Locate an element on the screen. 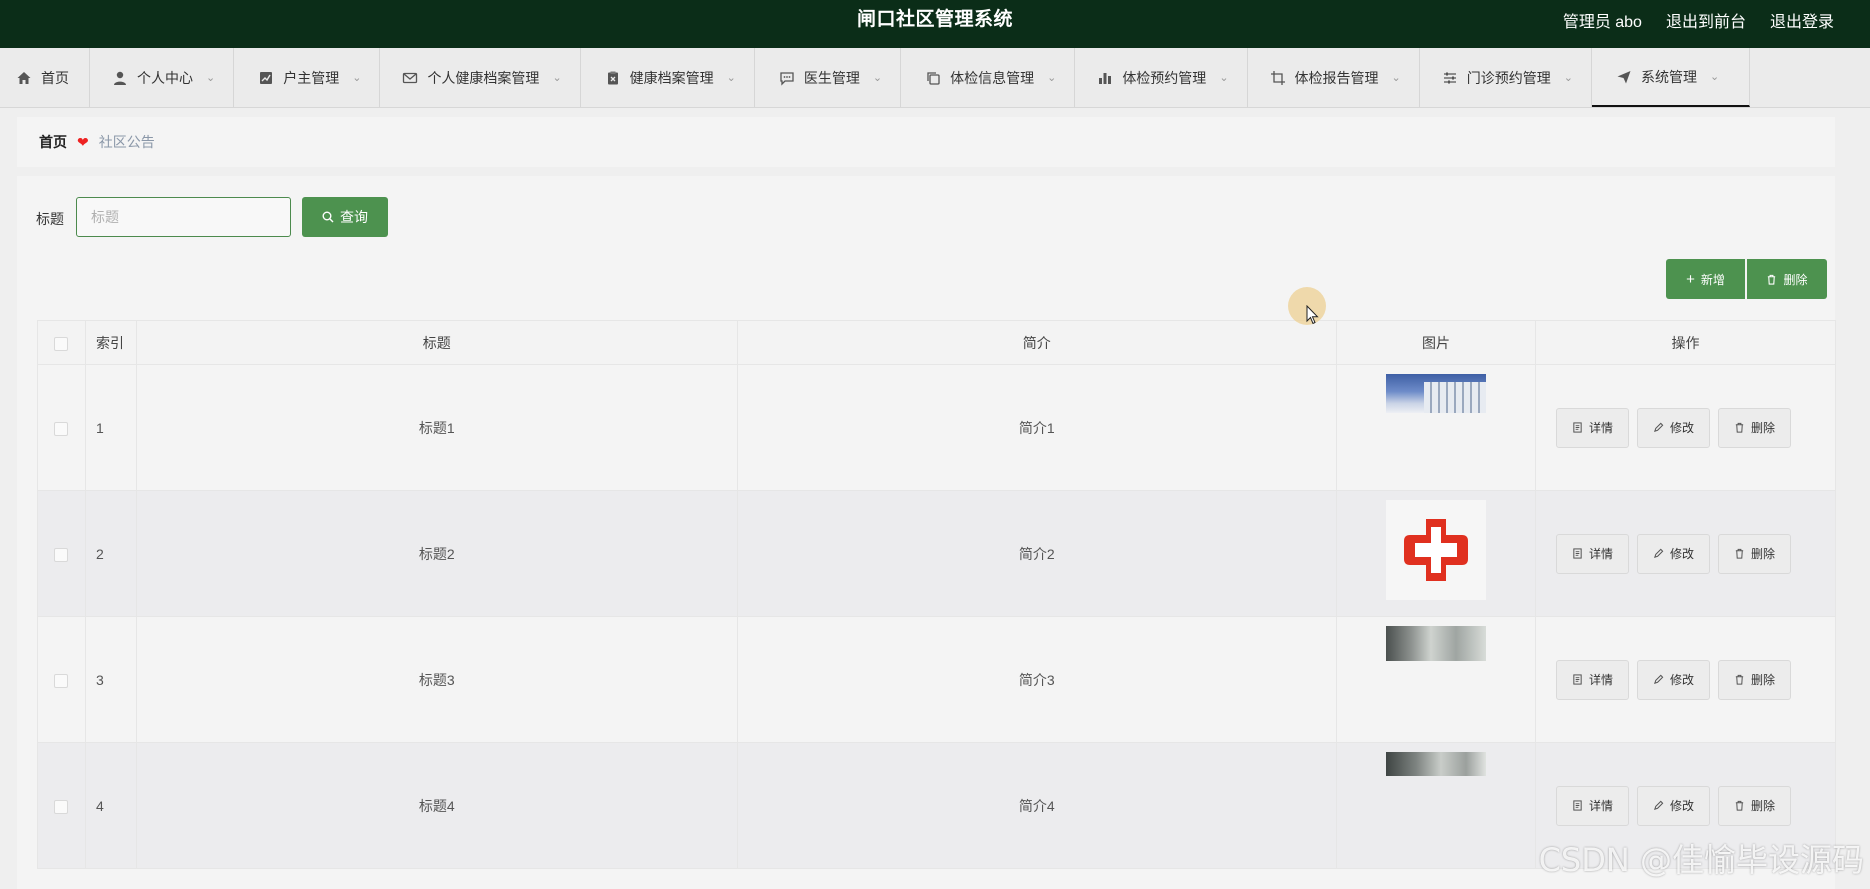  add-button: + 新增 is located at coordinates (1705, 279).